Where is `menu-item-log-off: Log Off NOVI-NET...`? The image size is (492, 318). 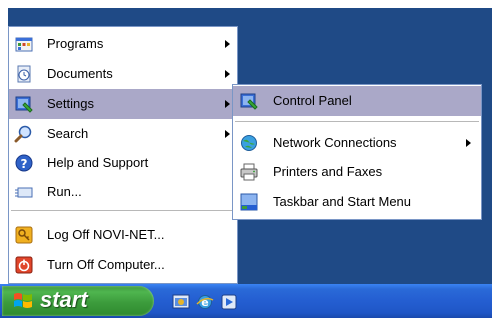 menu-item-log-off: Log Off NOVI-NET... is located at coordinates (123, 235).